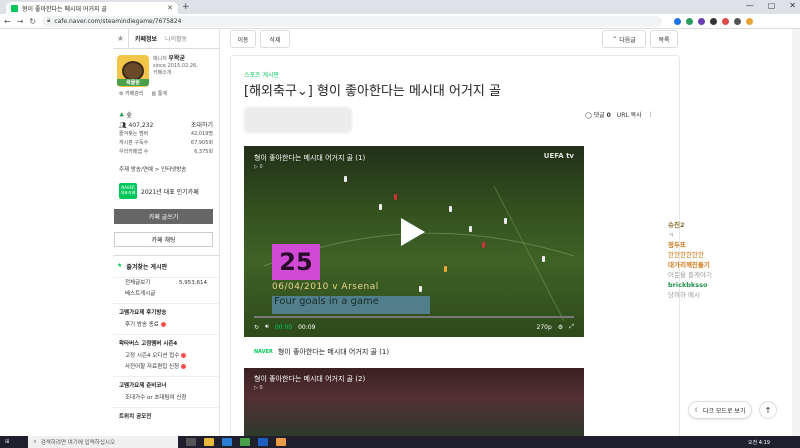 The width and height of the screenshot is (800, 448). What do you see at coordinates (153, 170) in the screenshot?
I see `cafe-theme: 주제 방송/연예 > 인터넷방송` at bounding box center [153, 170].